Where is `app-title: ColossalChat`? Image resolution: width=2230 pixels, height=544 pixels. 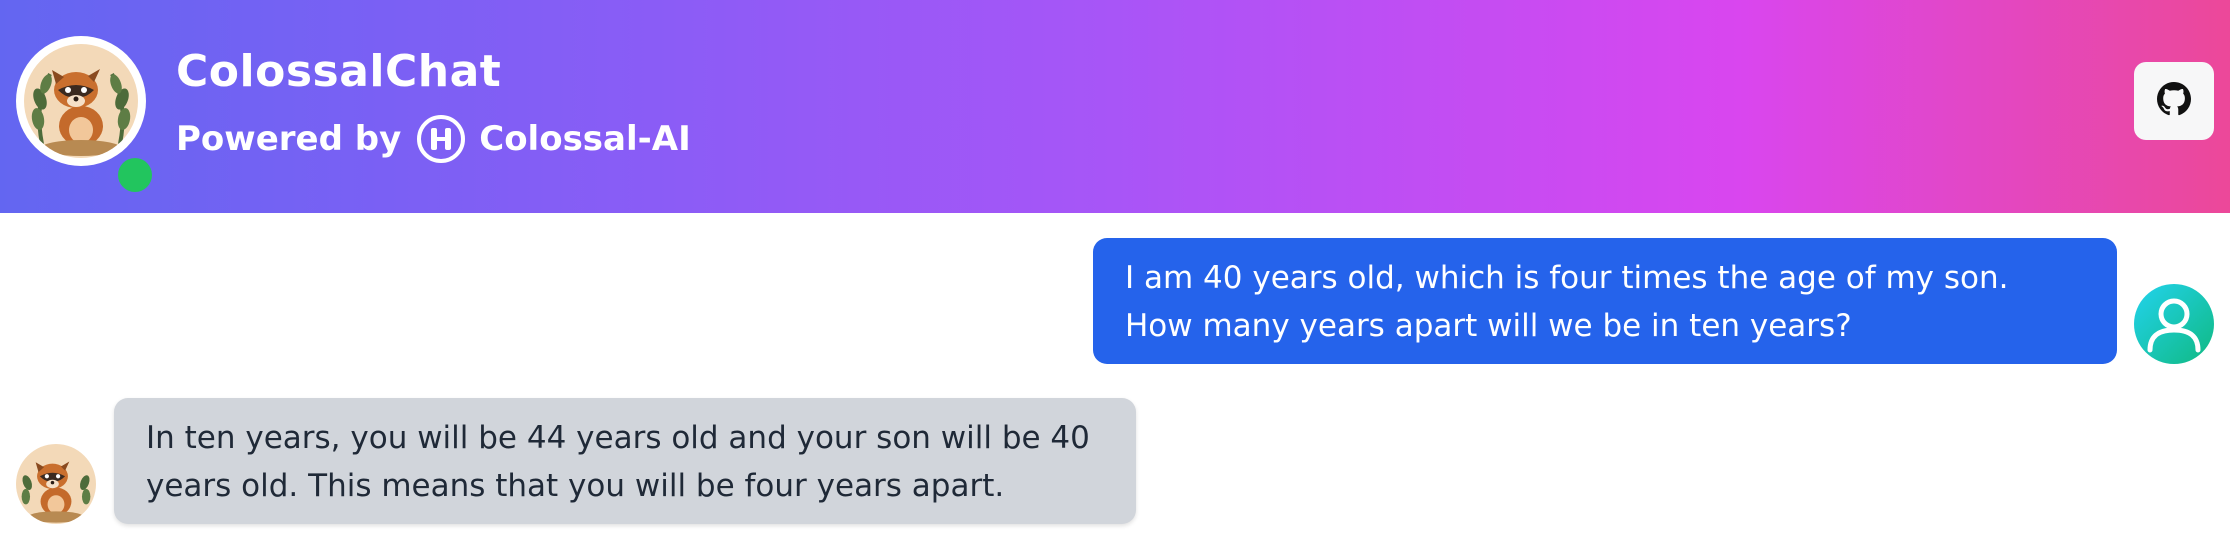 app-title: ColossalChat is located at coordinates (339, 71).